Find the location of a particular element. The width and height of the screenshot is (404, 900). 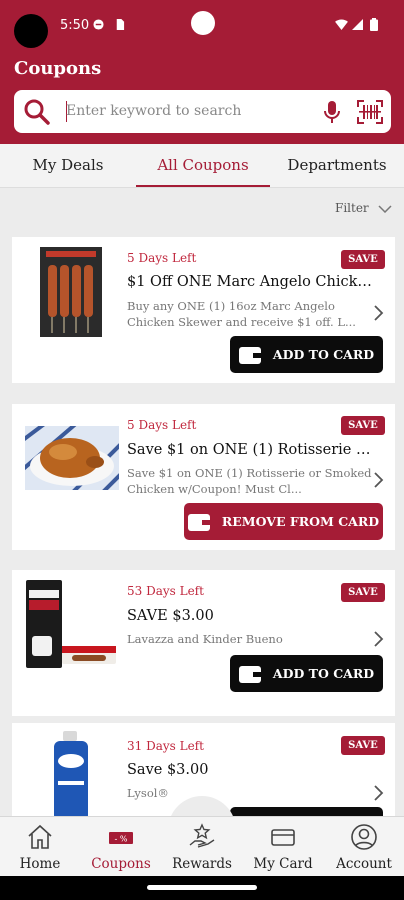

coupon-title: Save $3.00 is located at coordinates (168, 770).